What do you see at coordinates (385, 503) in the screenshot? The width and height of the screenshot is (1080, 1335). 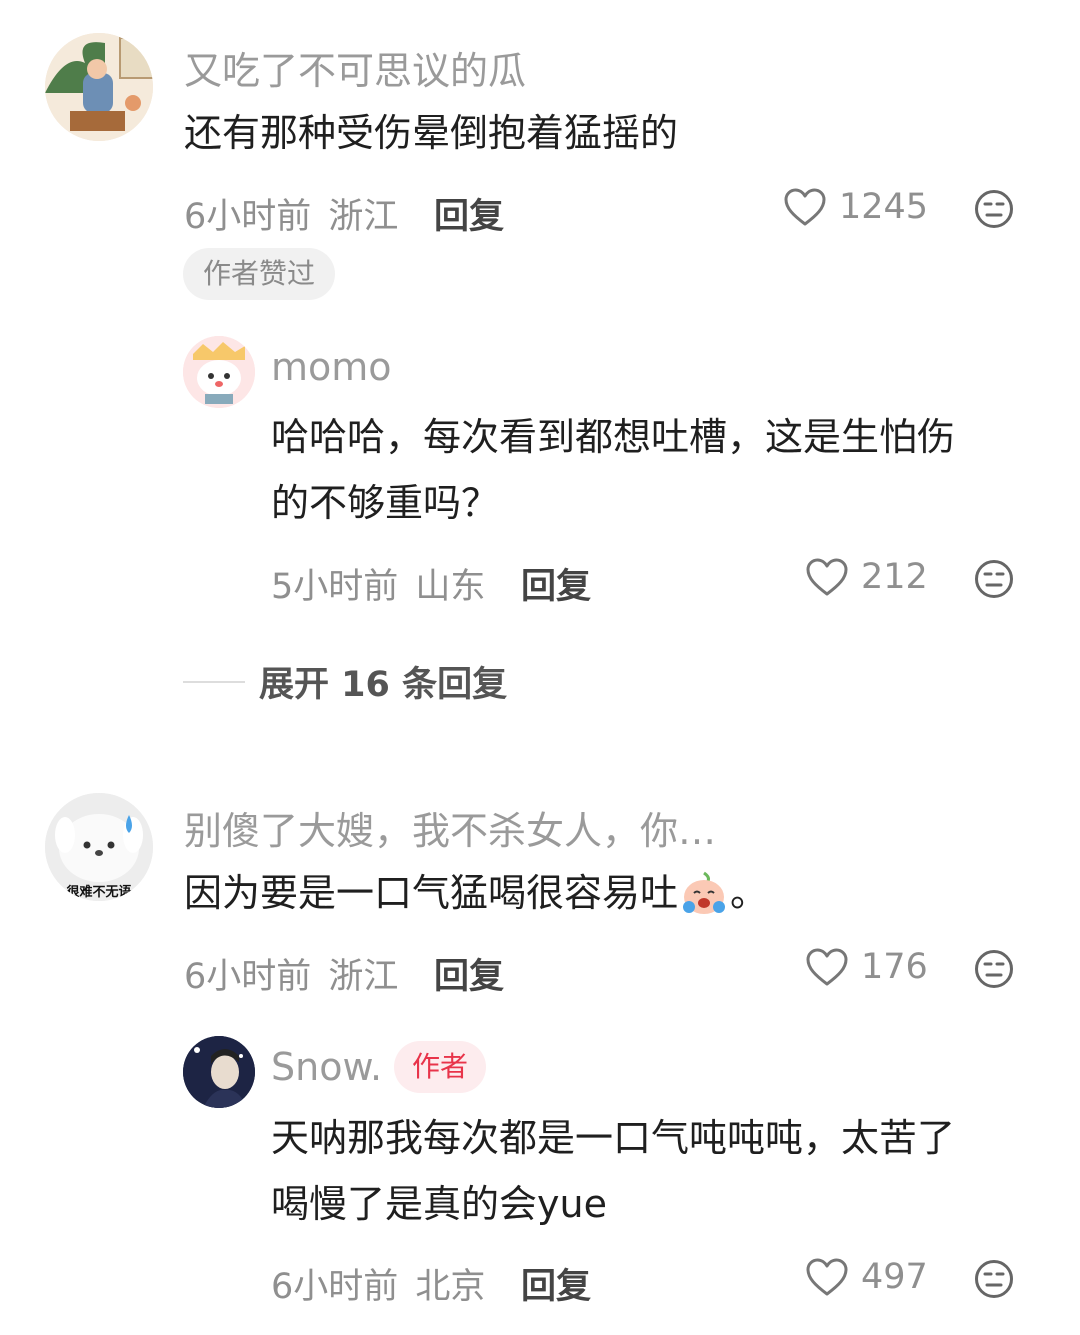 I see `reply-text-line: 的不够重吗？` at bounding box center [385, 503].